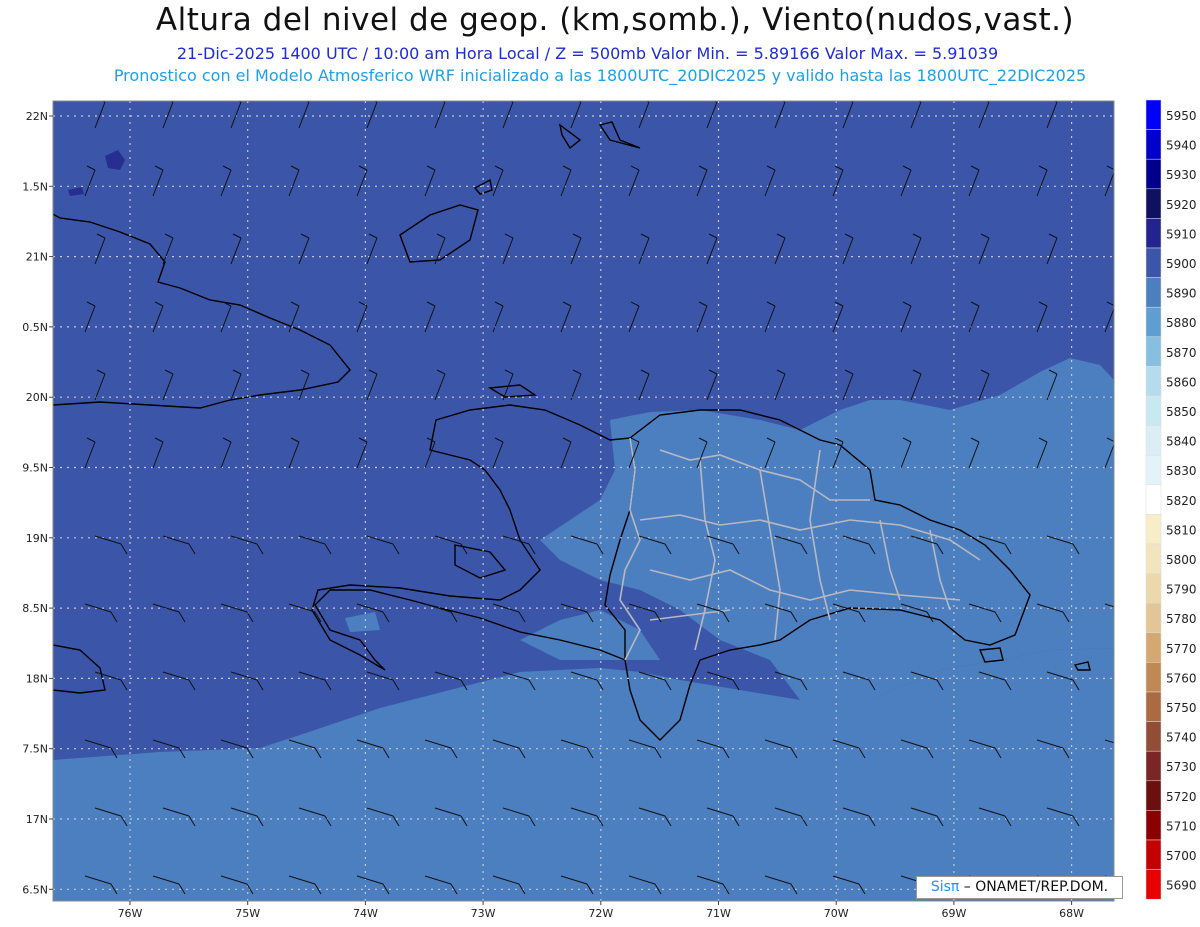 The height and width of the screenshot is (927, 1200). I want to click on colorbar-label: 5820, so click(1181, 501).